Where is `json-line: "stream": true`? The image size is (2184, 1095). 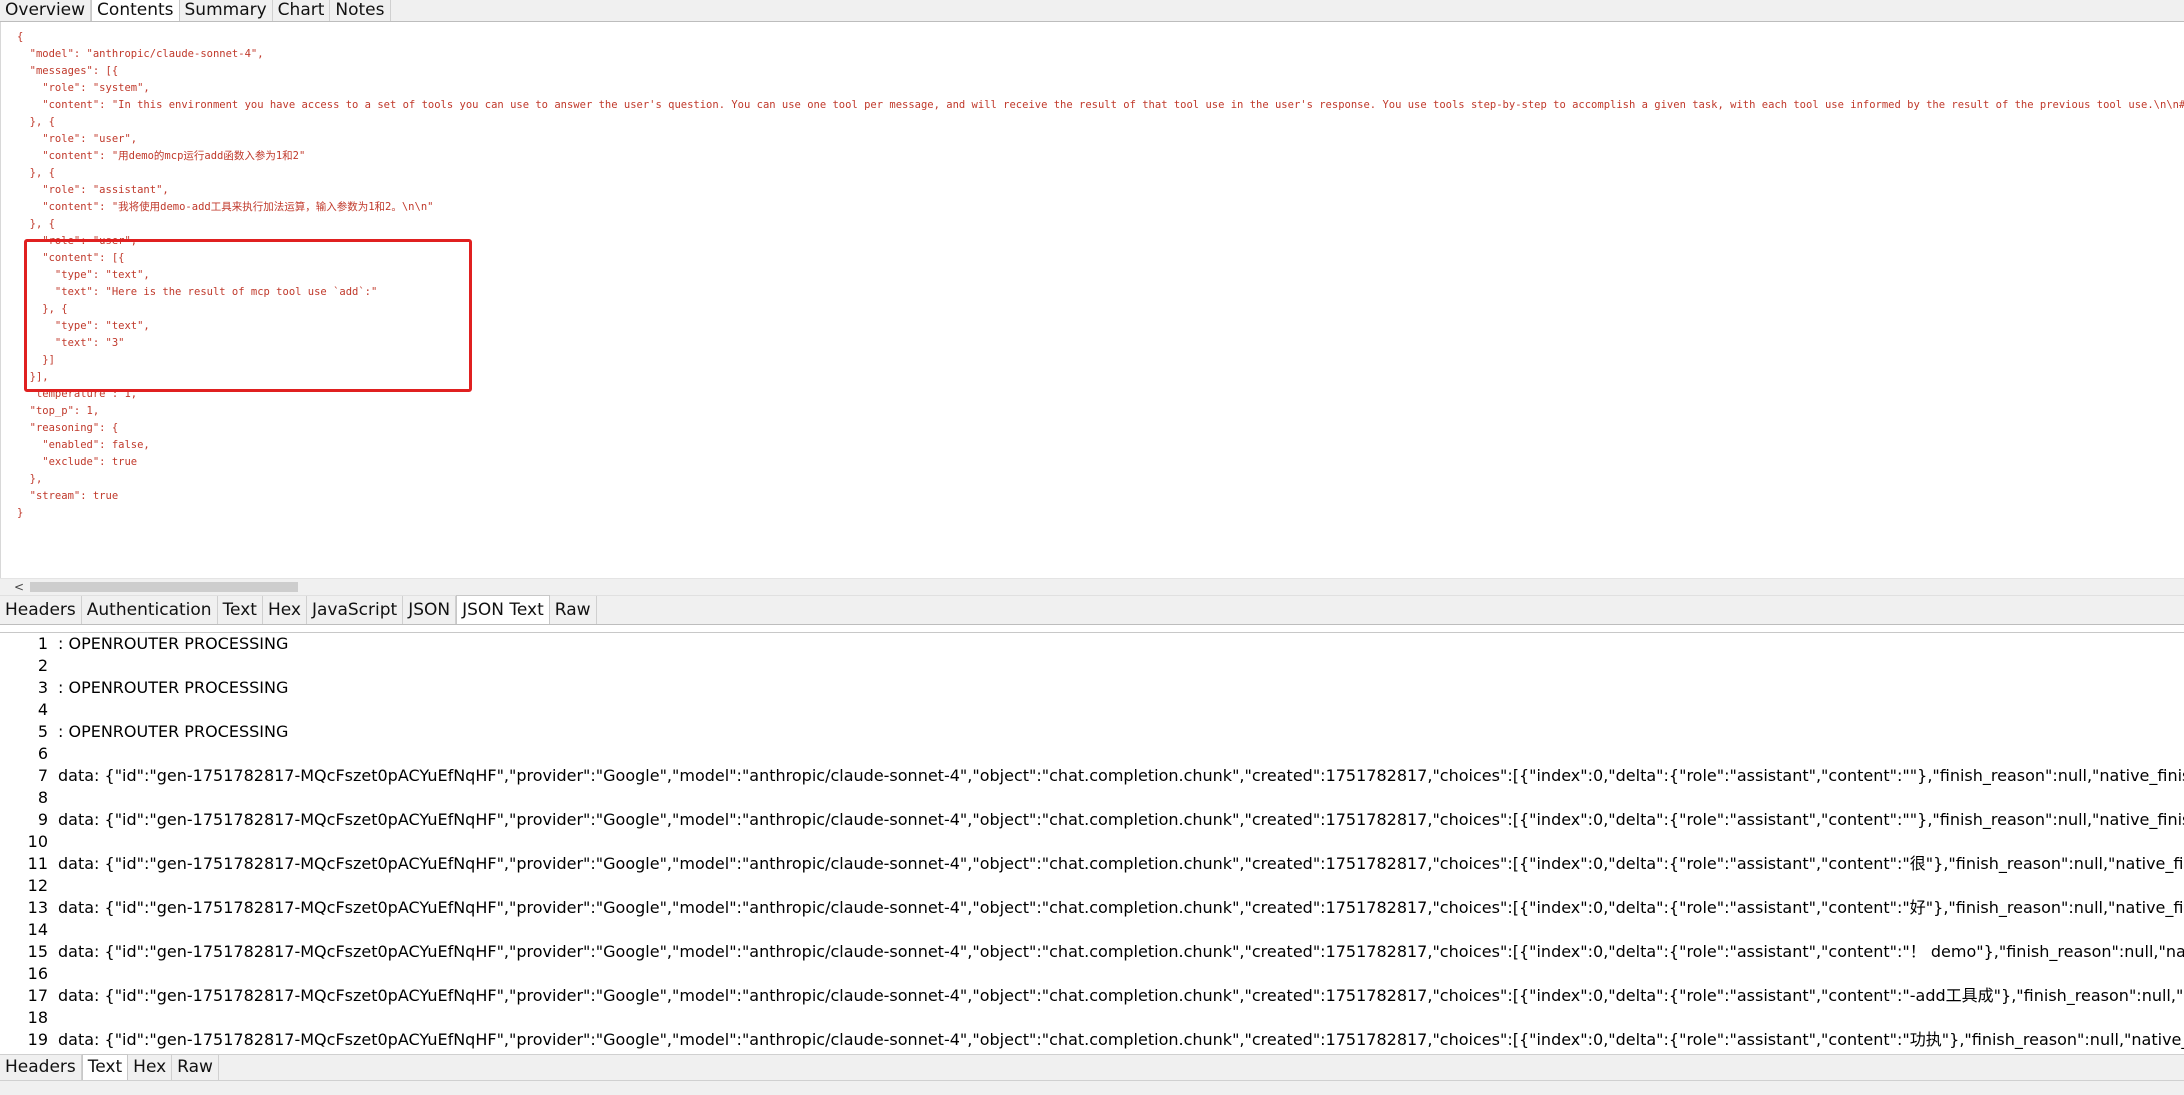
json-line: "stream": true is located at coordinates (68, 496).